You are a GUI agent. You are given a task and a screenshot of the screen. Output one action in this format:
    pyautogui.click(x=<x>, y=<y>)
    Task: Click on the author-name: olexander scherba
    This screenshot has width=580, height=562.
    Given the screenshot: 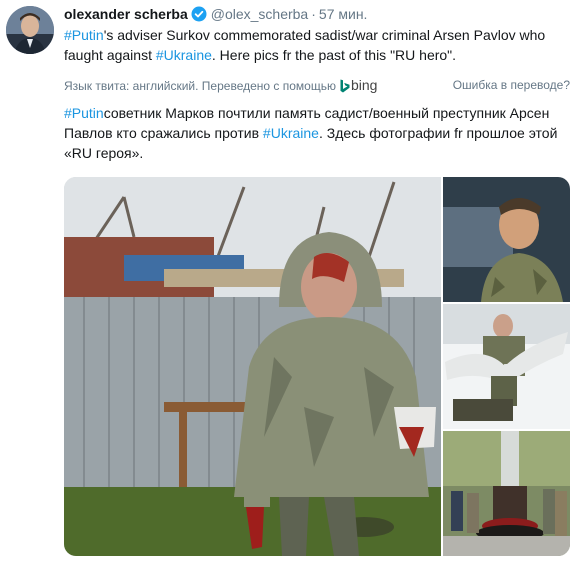 What is the action you would take?
    pyautogui.click(x=126, y=14)
    